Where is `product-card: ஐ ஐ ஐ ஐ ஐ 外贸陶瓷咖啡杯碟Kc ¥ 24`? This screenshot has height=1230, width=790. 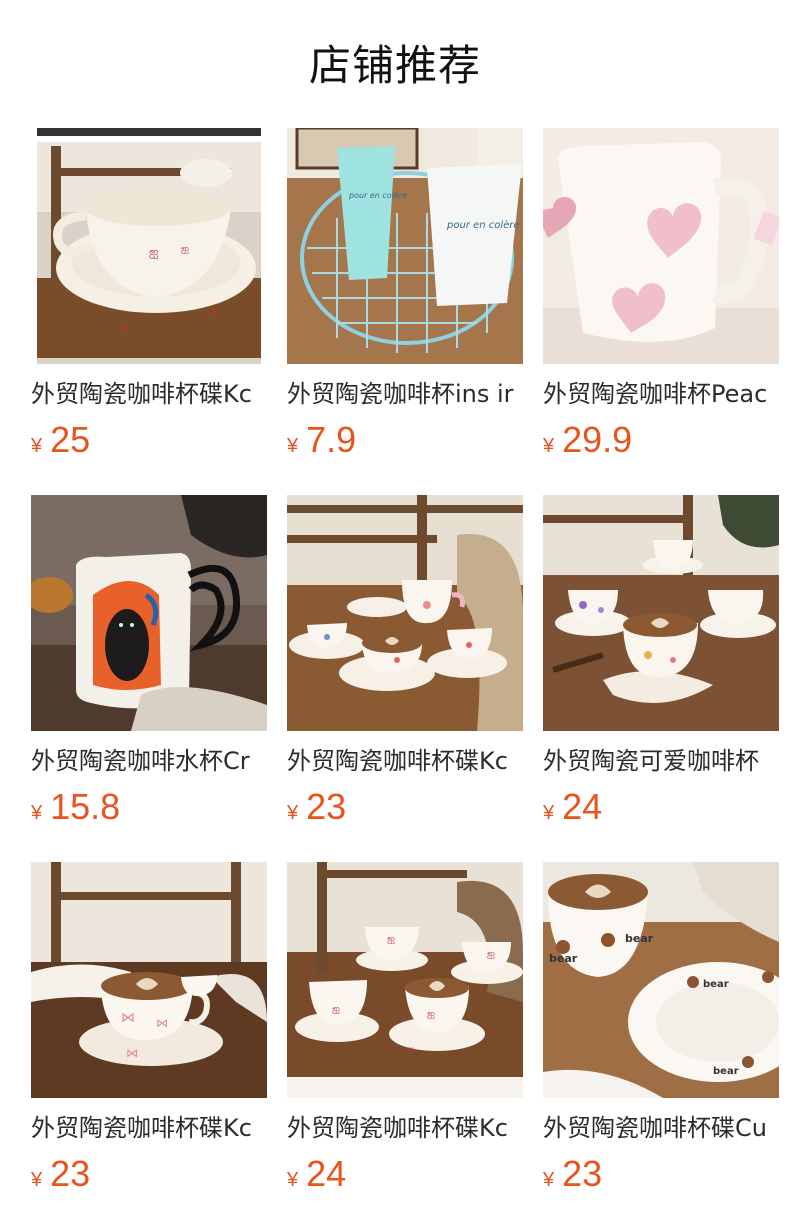 product-card: ஐ ஐ ஐ ஐ ஐ 外贸陶瓷咖啡杯碟Kc ¥ 24 is located at coordinates (405, 1045).